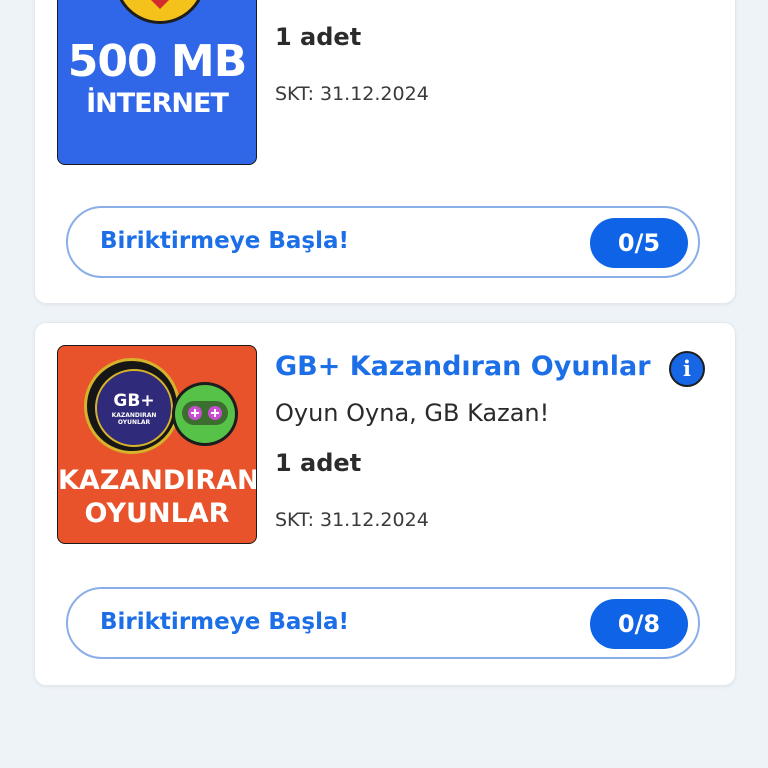  Describe the element at coordinates (134, 401) in the screenshot. I see `gb-plus-logo-text: GB+` at that location.